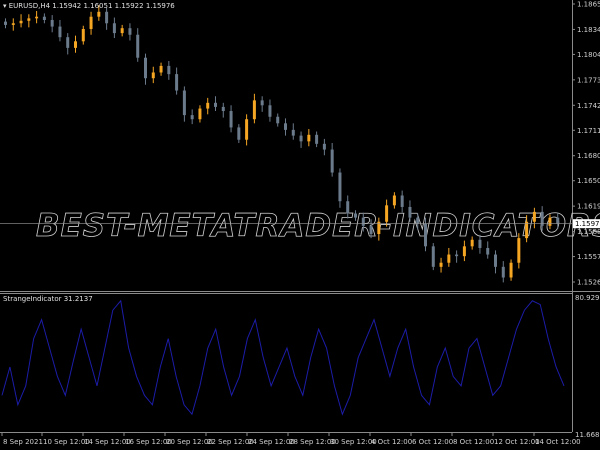 The image size is (600, 450). What do you see at coordinates (107, 442) in the screenshot?
I see `time-tick-label: 14 Sep 12:00` at bounding box center [107, 442].